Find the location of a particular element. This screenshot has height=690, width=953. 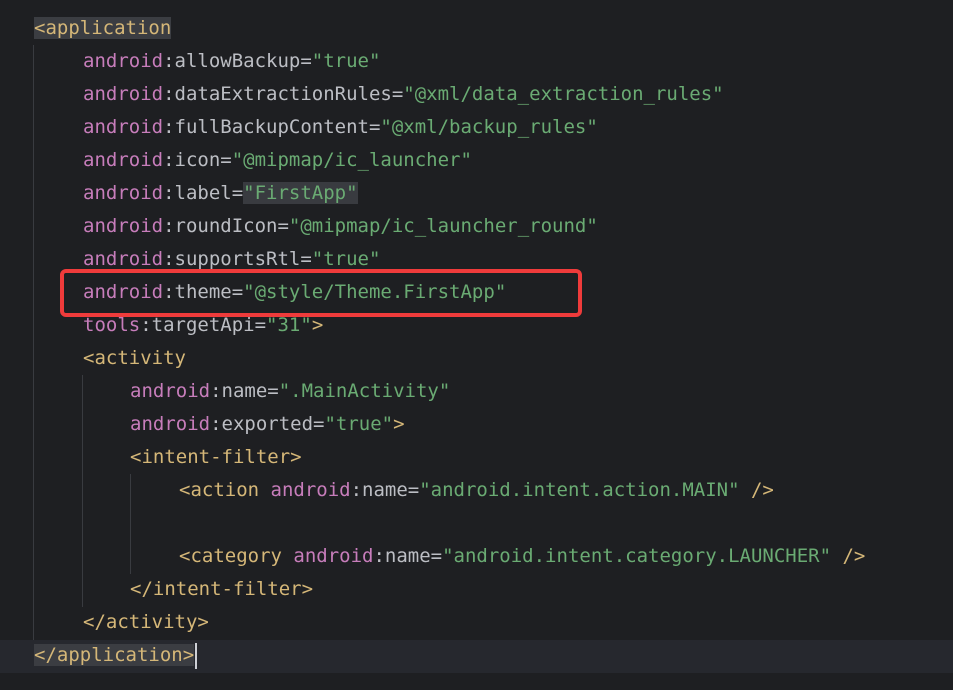

code-line: </activity> is located at coordinates (146, 622).